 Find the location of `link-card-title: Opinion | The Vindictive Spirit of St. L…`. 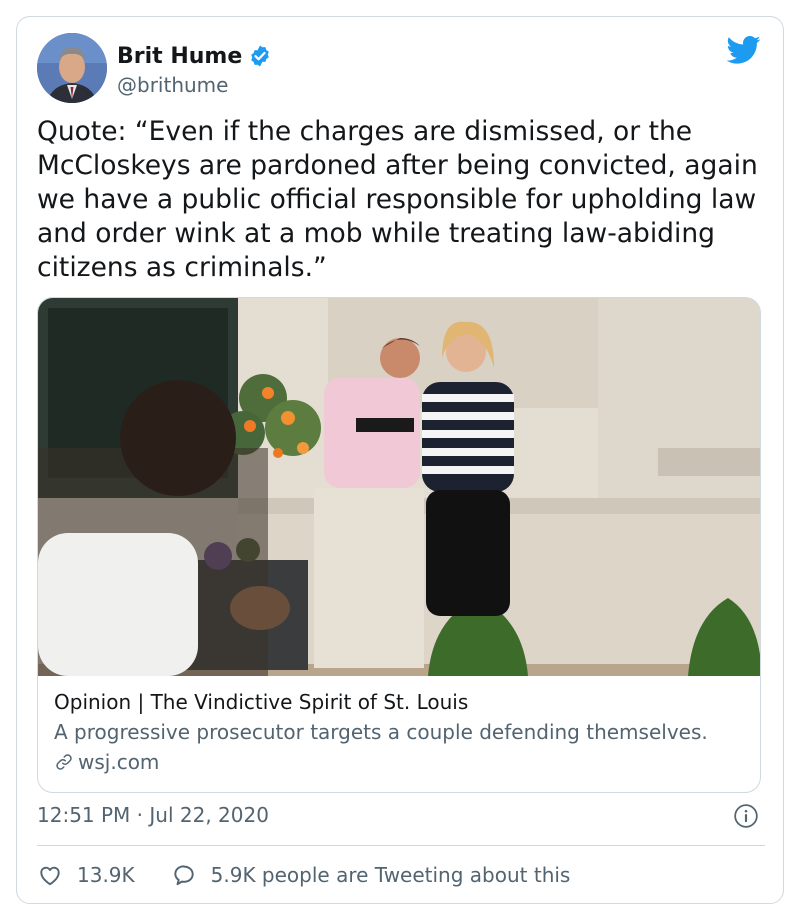

link-card-title: Opinion | The Vindictive Spirit of St. L… is located at coordinates (399, 702).